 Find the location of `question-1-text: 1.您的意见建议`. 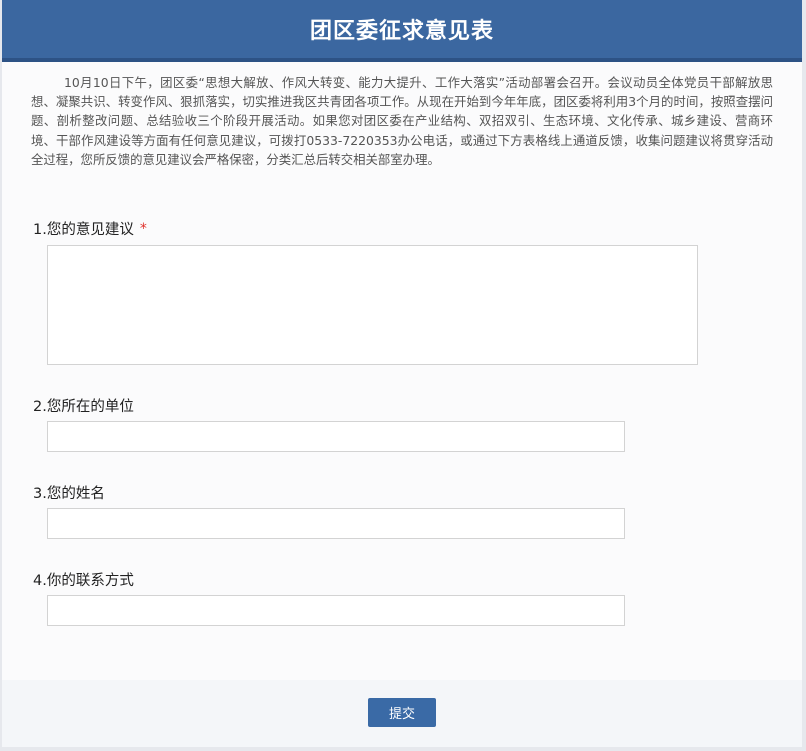

question-1-text: 1.您的意见建议 is located at coordinates (83, 230).